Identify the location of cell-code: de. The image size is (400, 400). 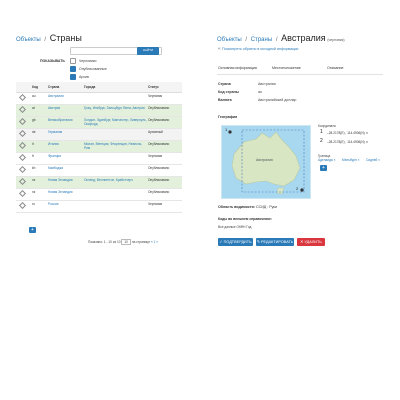
(34, 132).